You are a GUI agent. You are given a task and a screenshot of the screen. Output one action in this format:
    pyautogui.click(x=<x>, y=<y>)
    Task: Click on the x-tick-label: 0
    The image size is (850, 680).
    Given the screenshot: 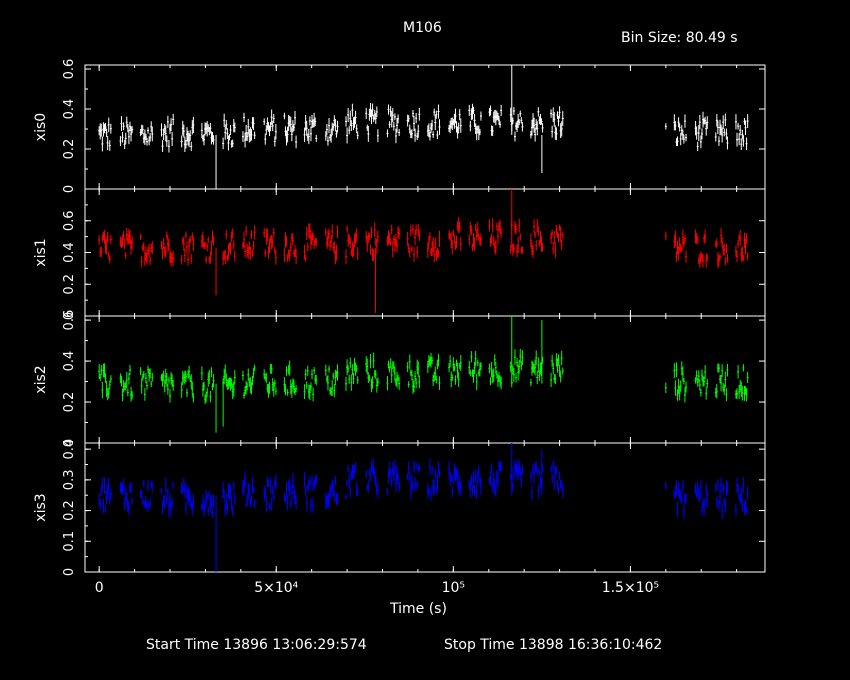 What is the action you would take?
    pyautogui.click(x=99, y=588)
    